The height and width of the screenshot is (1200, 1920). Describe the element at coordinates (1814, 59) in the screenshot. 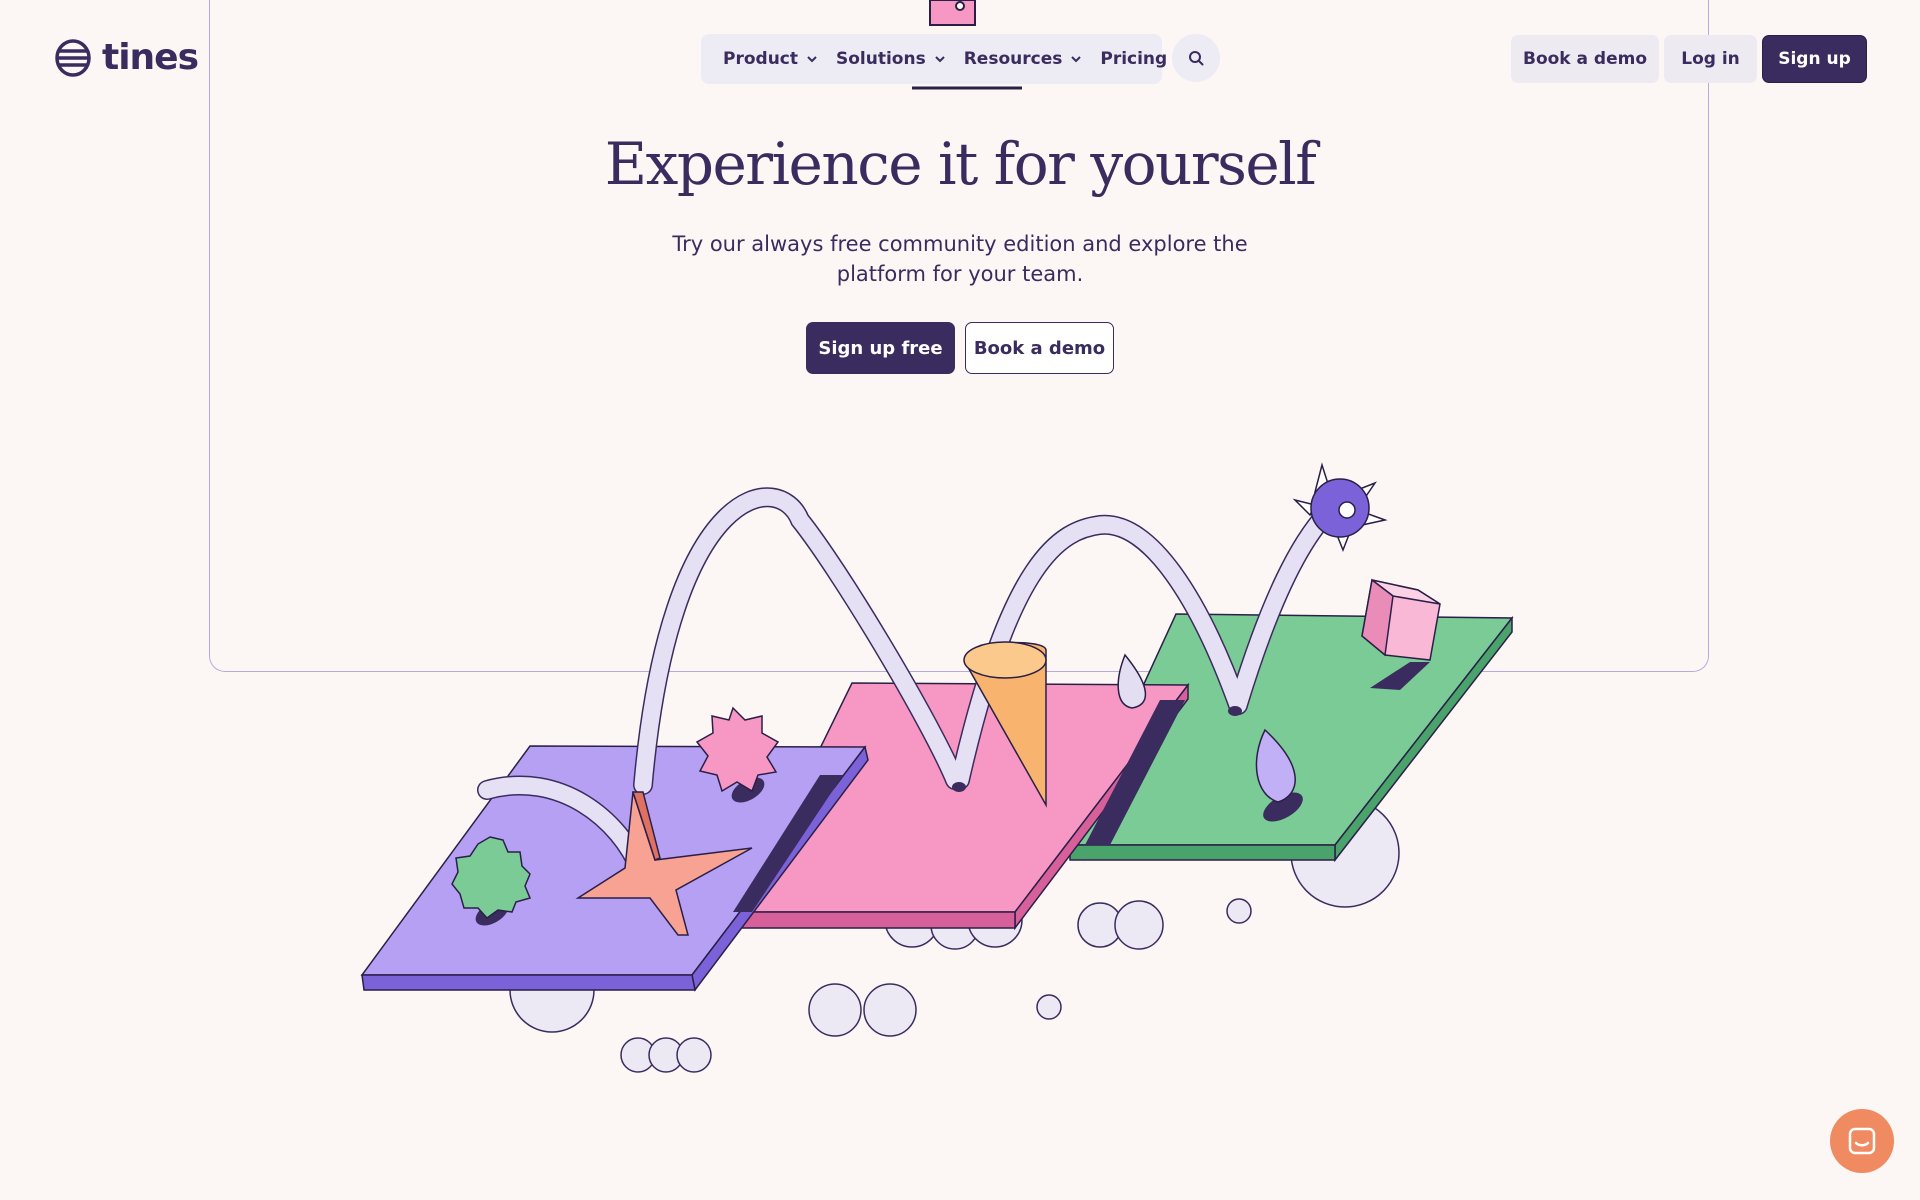

I see `sign-up-button: Sign up` at that location.